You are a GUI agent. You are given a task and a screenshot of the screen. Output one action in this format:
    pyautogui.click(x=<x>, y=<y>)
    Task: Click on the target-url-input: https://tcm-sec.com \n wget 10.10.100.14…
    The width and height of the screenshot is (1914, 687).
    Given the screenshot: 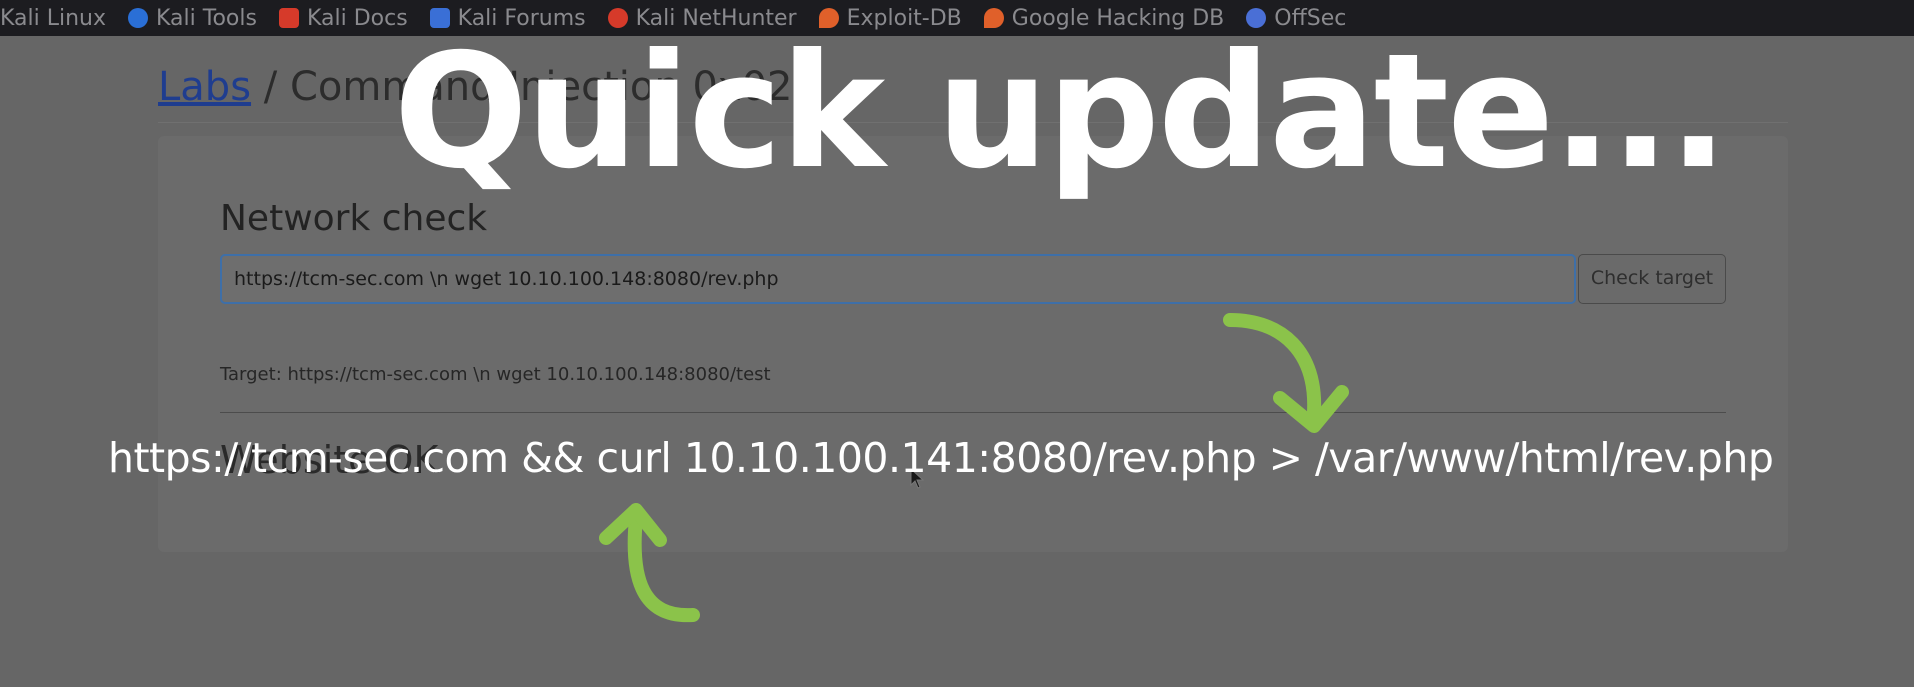 What is the action you would take?
    pyautogui.click(x=898, y=279)
    